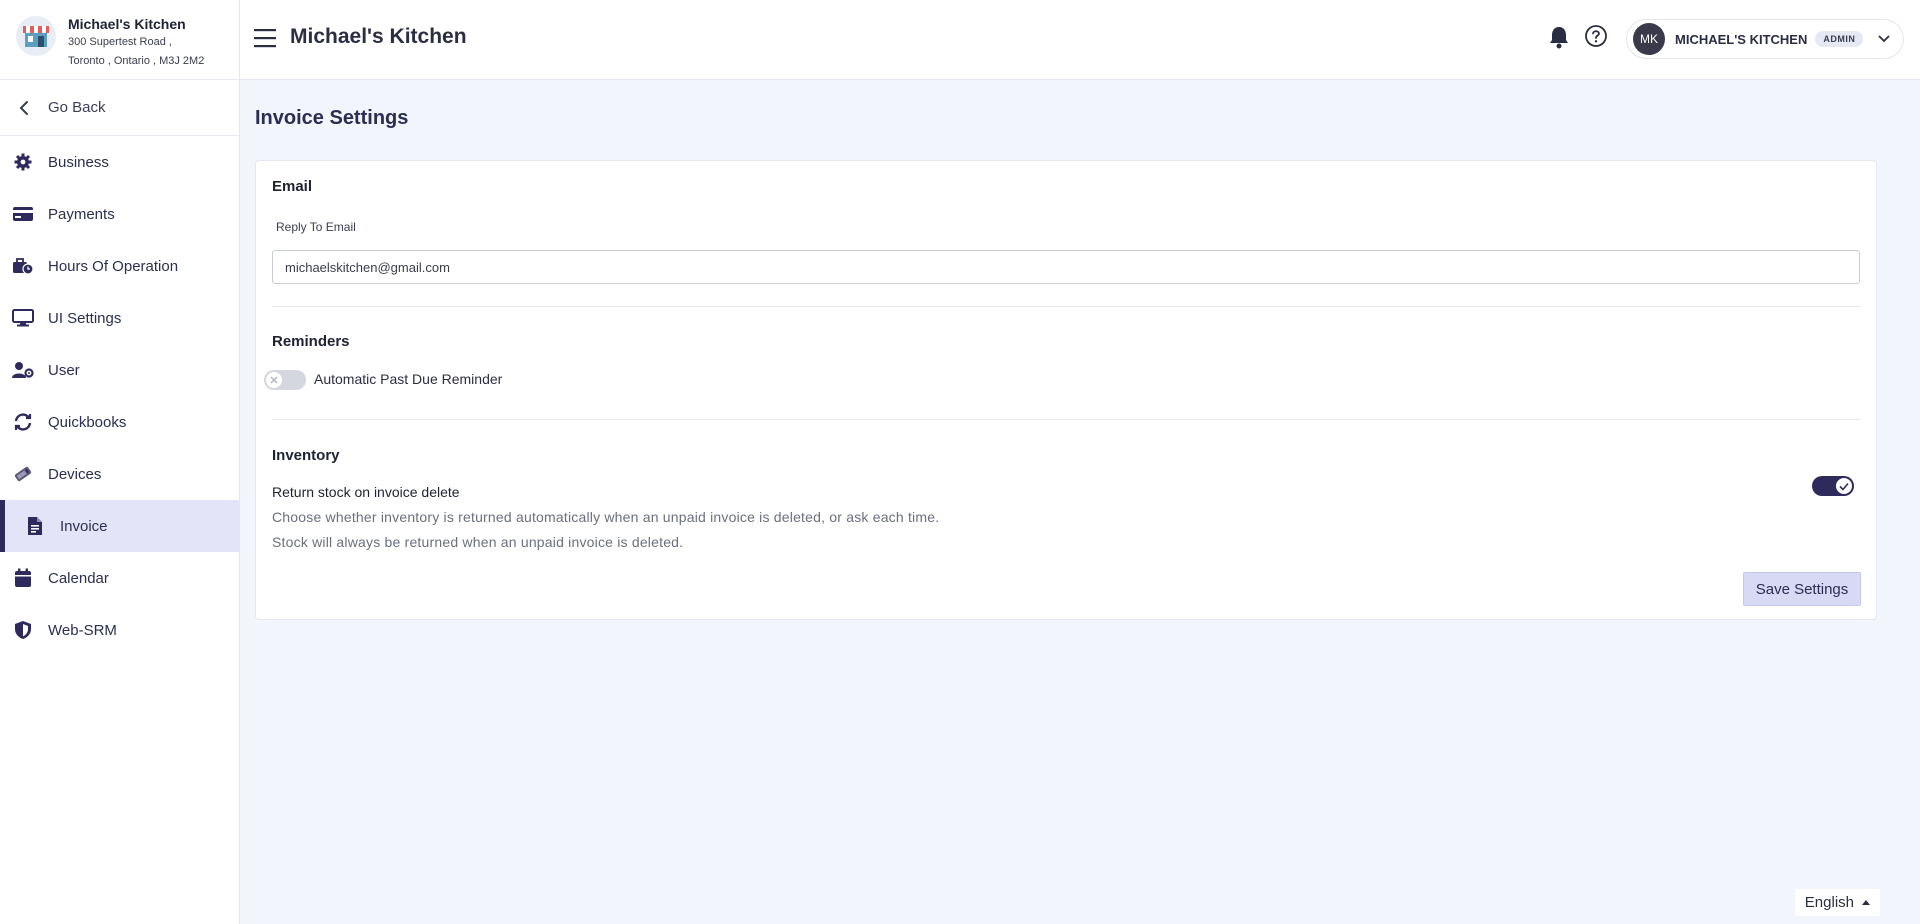 The height and width of the screenshot is (924, 1920). What do you see at coordinates (23, 214) in the screenshot?
I see `credit-card-icon` at bounding box center [23, 214].